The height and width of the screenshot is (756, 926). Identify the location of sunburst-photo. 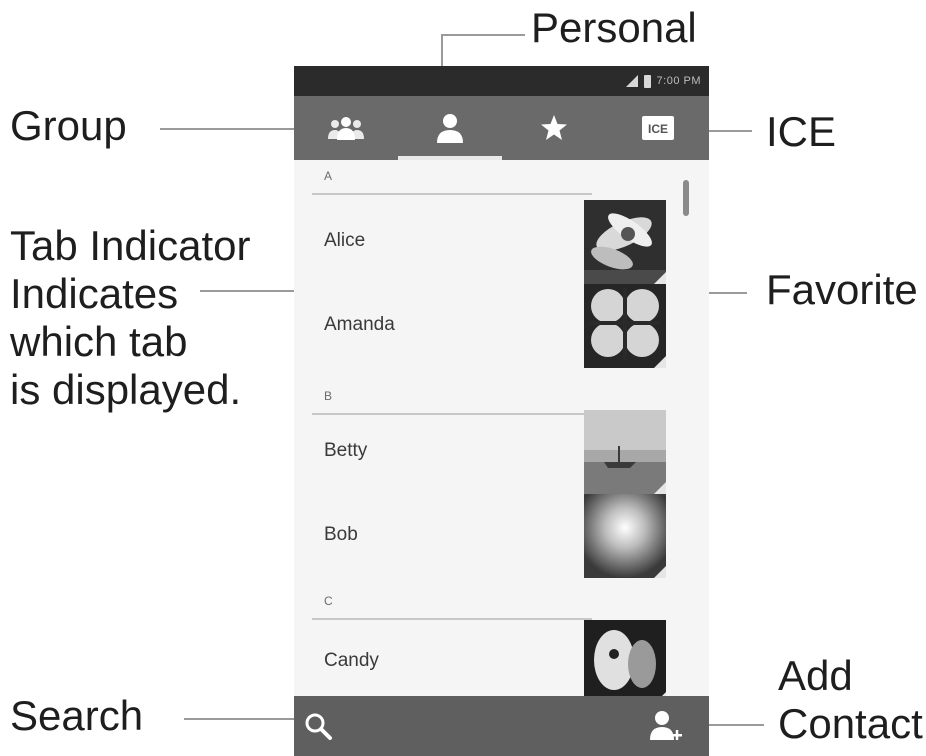
(625, 536).